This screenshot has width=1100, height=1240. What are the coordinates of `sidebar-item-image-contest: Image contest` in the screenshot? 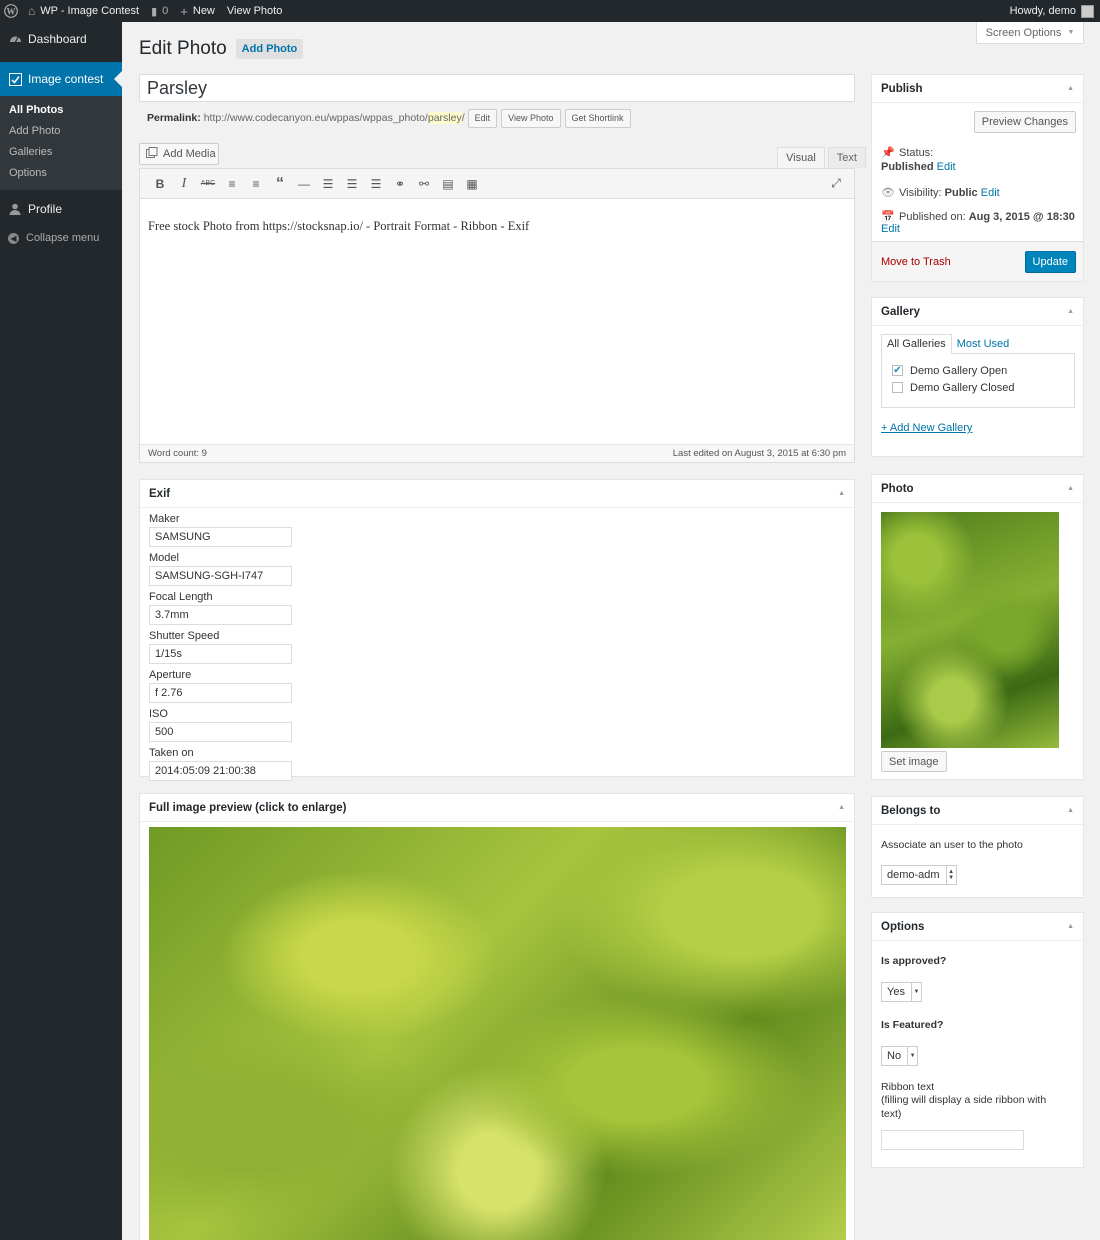 It's located at (61, 79).